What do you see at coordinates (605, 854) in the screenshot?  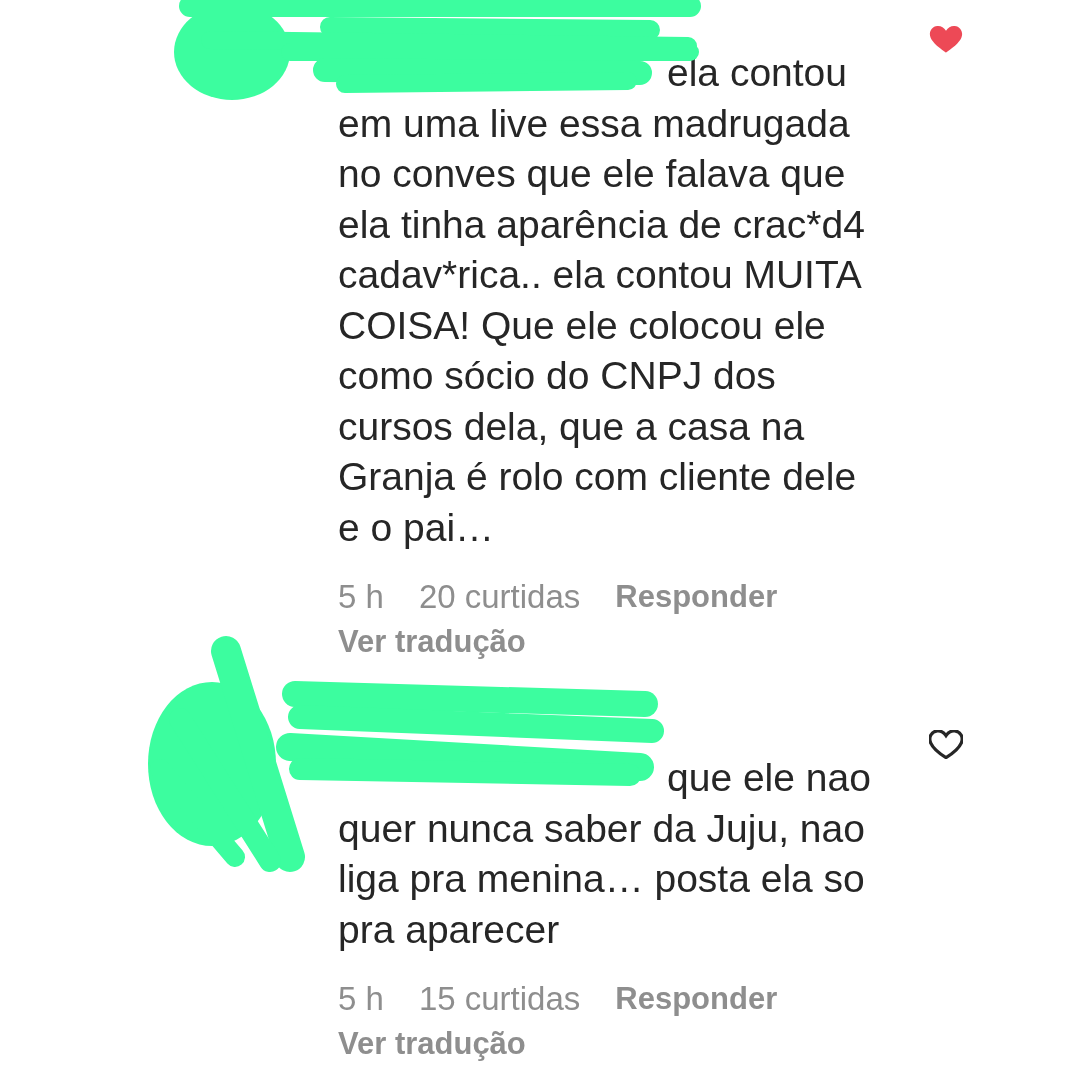 I see `comment-text: que ele nao quer nunca saber da Juju, nao liga pra menina… posta ela so pra aparecer` at bounding box center [605, 854].